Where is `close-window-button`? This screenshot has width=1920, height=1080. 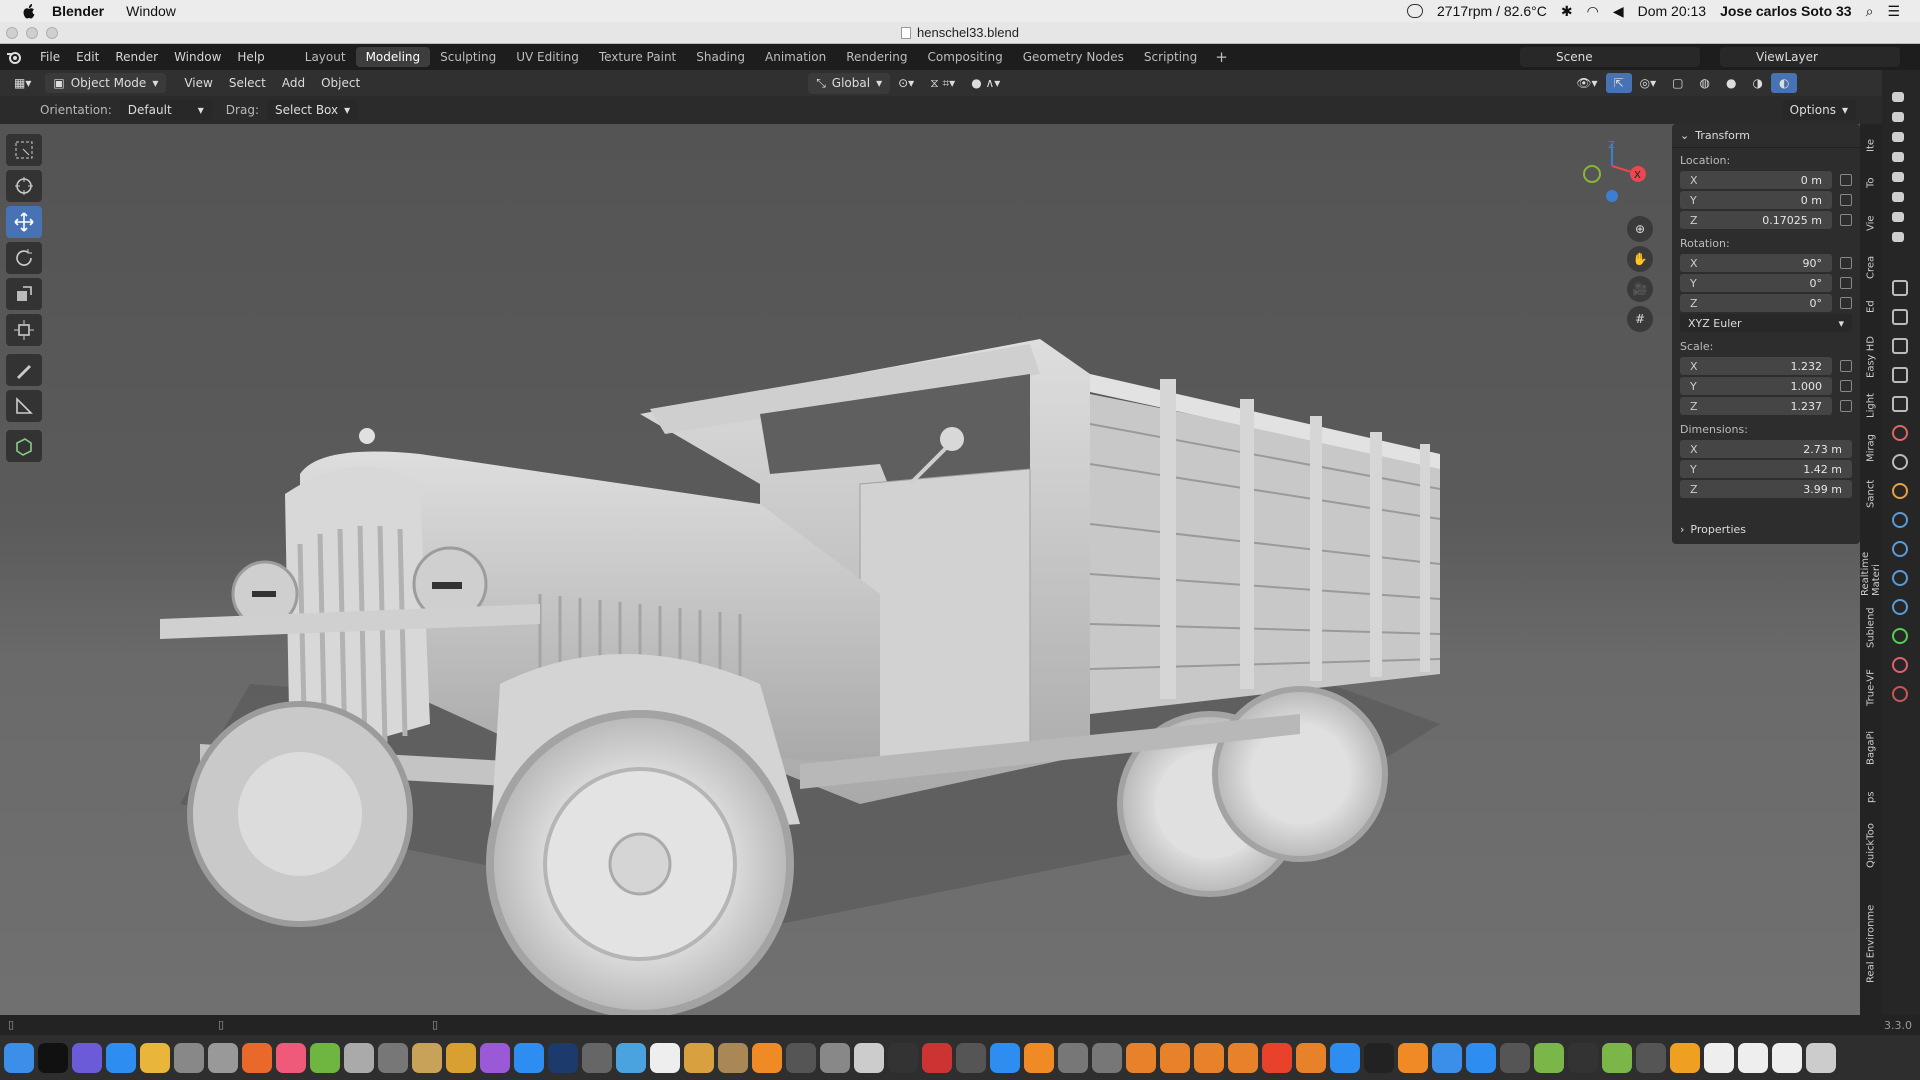 close-window-button is located at coordinates (12, 33).